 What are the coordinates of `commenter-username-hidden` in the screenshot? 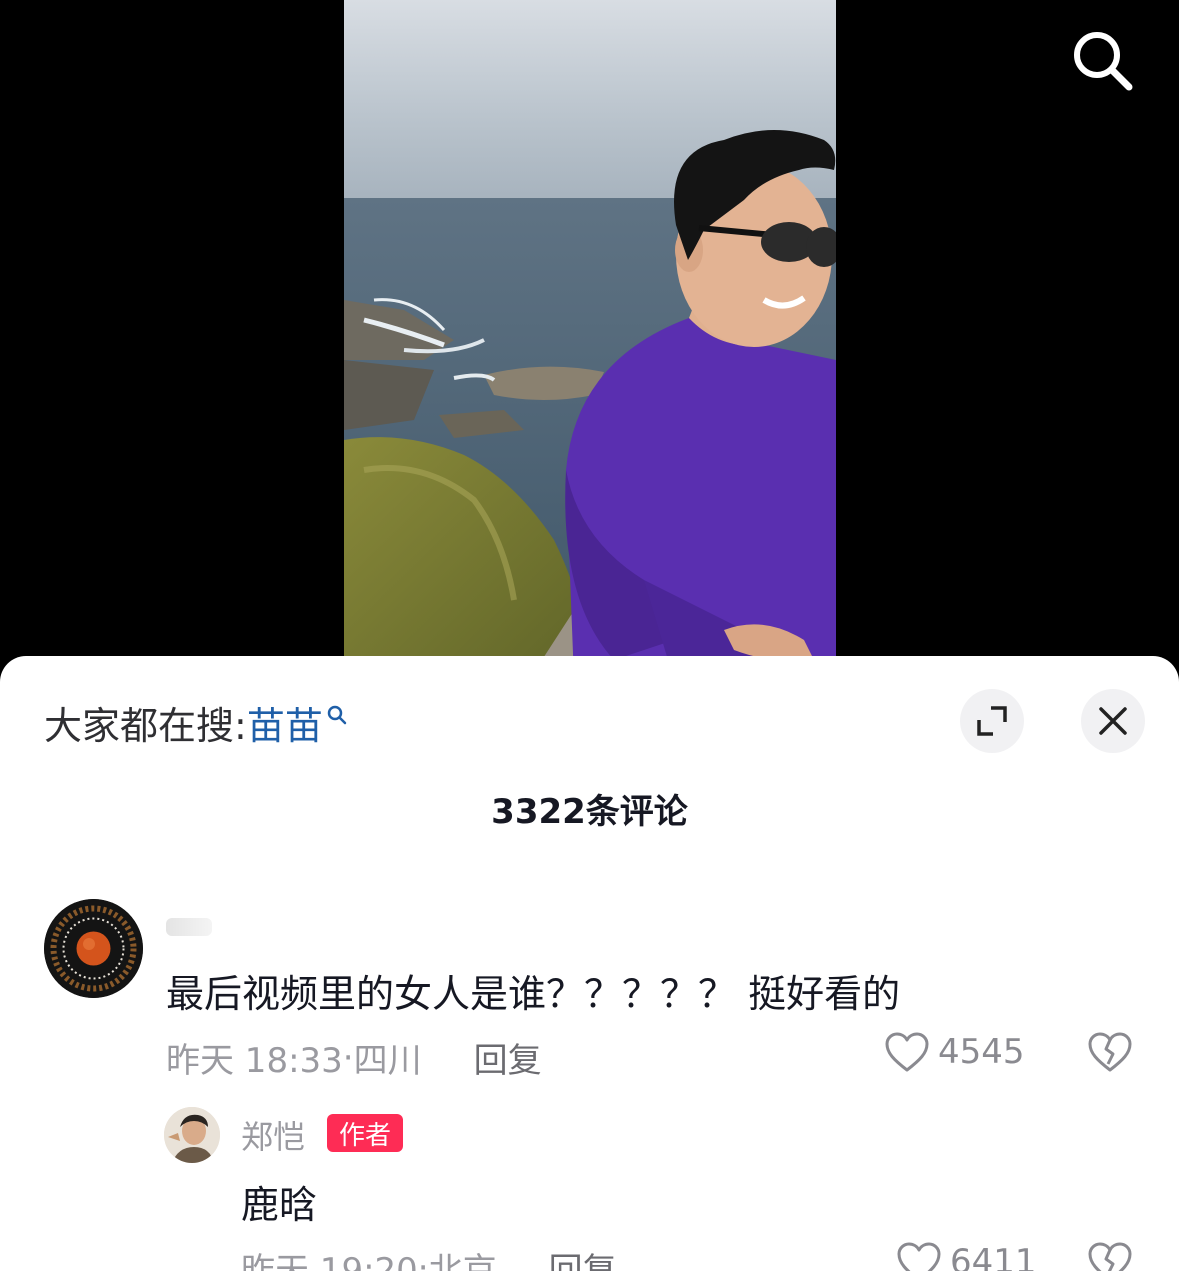 It's located at (189, 927).